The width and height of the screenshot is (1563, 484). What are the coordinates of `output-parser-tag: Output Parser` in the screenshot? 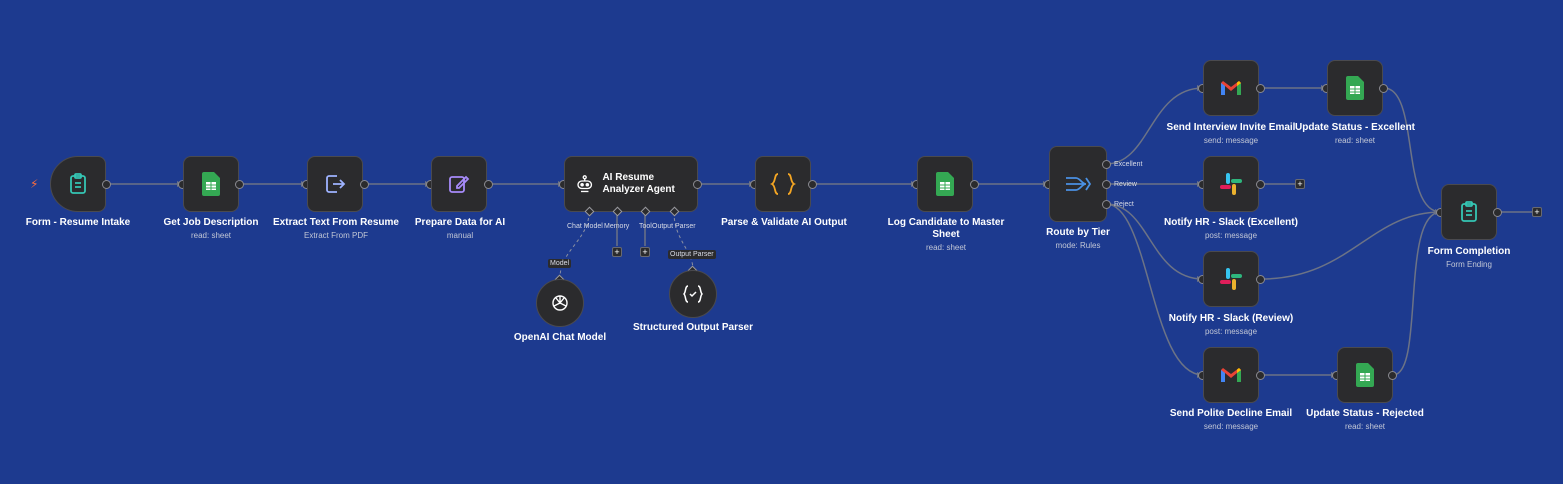 It's located at (692, 254).